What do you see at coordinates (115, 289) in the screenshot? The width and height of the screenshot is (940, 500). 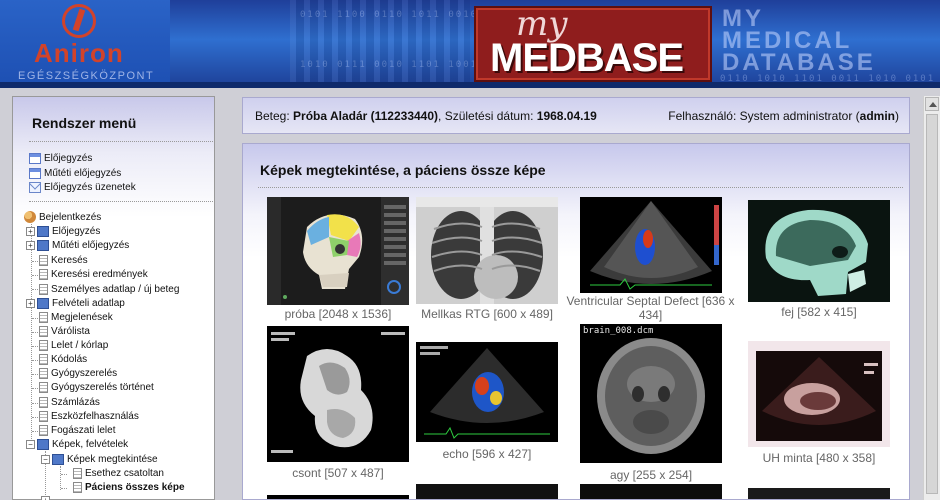 I see `tree-label: Személyes adatlap / új beteg` at bounding box center [115, 289].